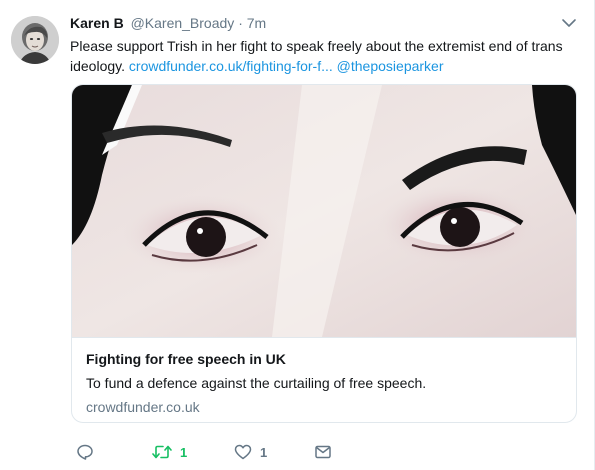 Image resolution: width=595 pixels, height=470 pixels. I want to click on tweet-header: Karen B @Karen_Broady · 7m, so click(168, 23).